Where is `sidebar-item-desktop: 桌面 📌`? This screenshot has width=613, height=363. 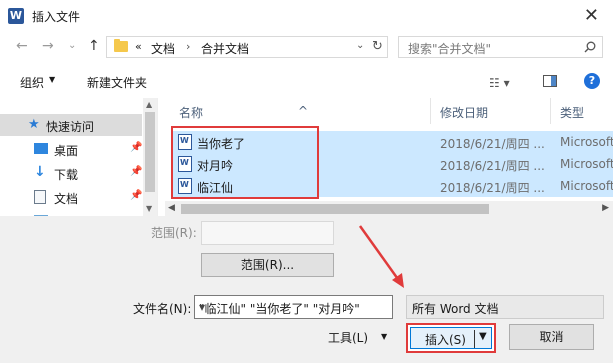
sidebar-item-desktop: 桌面 📌 is located at coordinates (71, 149).